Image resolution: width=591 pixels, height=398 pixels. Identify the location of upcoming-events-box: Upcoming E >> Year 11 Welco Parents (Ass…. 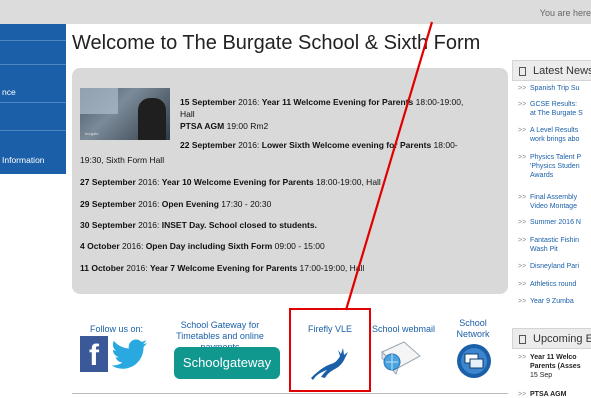
(551, 363).